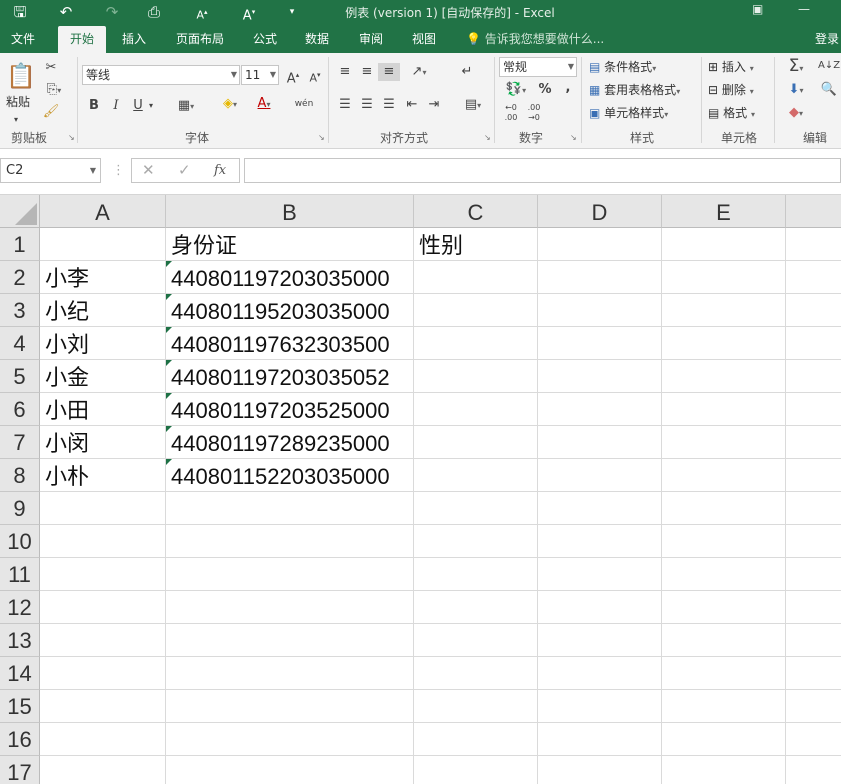 The width and height of the screenshot is (841, 784). I want to click on font-shrink-icon: A▾, so click(249, 12).